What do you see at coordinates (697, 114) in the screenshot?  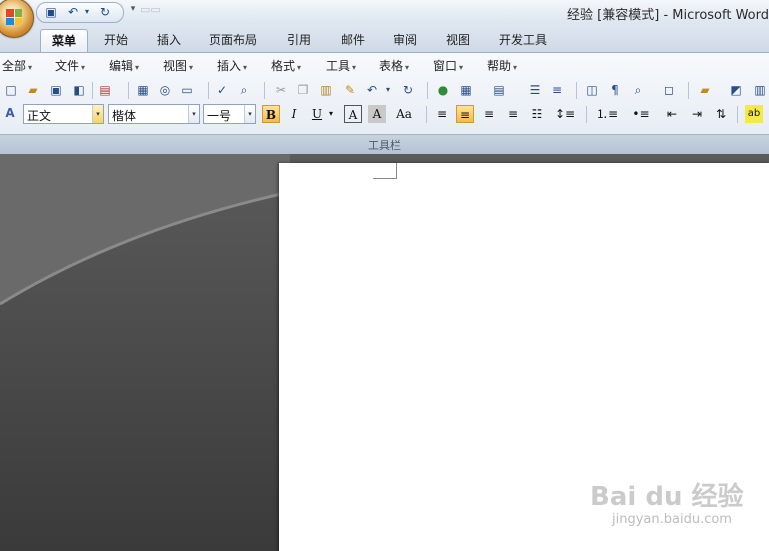 I see `increase-indent-icon: ⇥` at bounding box center [697, 114].